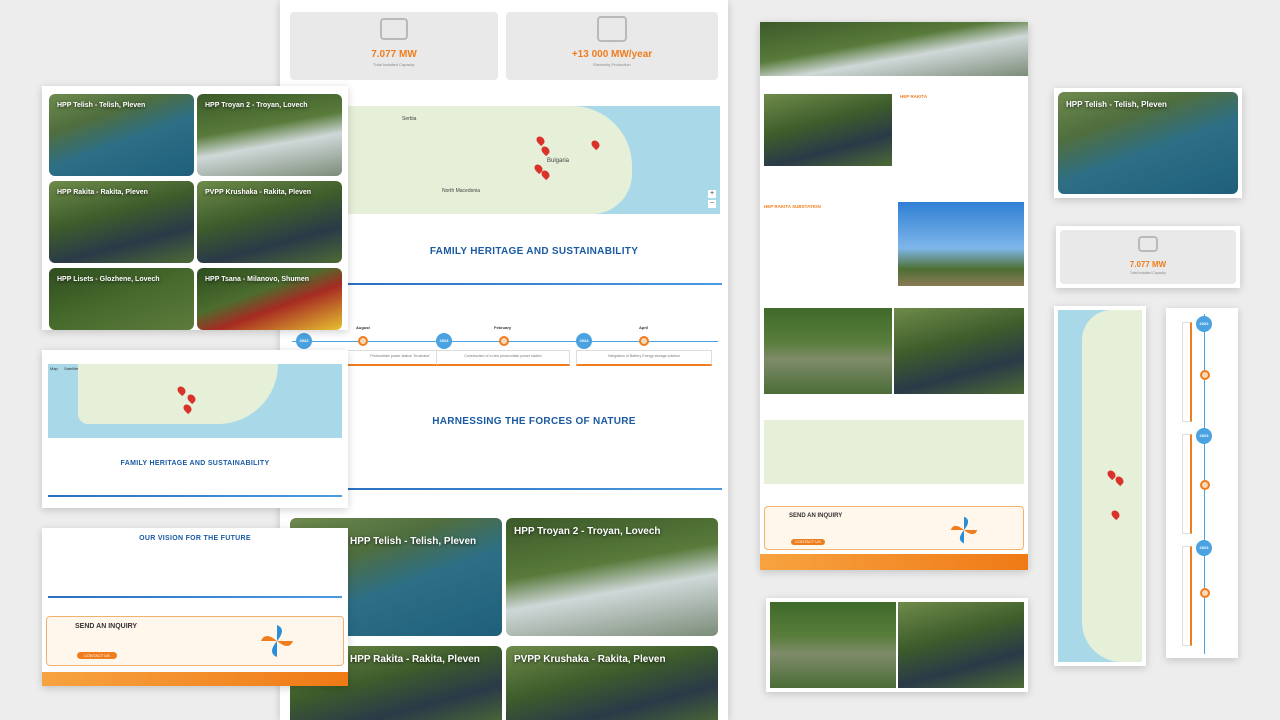 Image resolution: width=1280 pixels, height=720 pixels. Describe the element at coordinates (269, 299) in the screenshot. I see `project-card-tsana: HPP Tsana - Milanovo, Shumen` at that location.